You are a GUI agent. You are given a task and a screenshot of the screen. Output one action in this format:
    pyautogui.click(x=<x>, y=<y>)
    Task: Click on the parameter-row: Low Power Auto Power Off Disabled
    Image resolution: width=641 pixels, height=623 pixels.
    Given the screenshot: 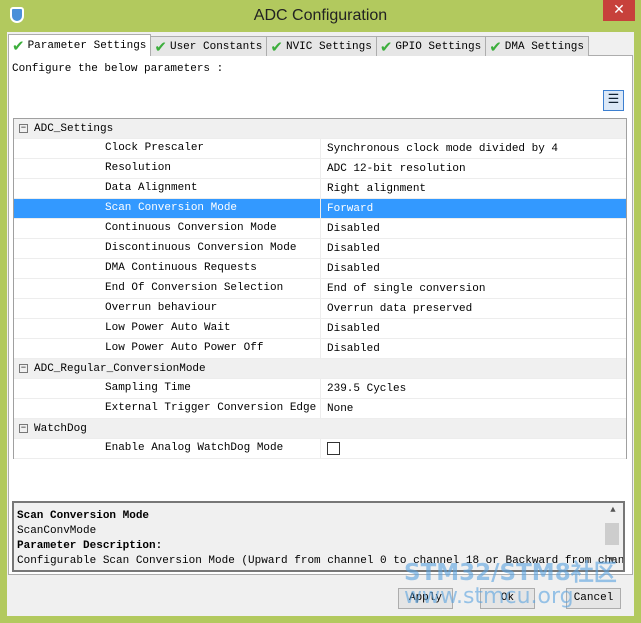 What is the action you would take?
    pyautogui.click(x=320, y=349)
    